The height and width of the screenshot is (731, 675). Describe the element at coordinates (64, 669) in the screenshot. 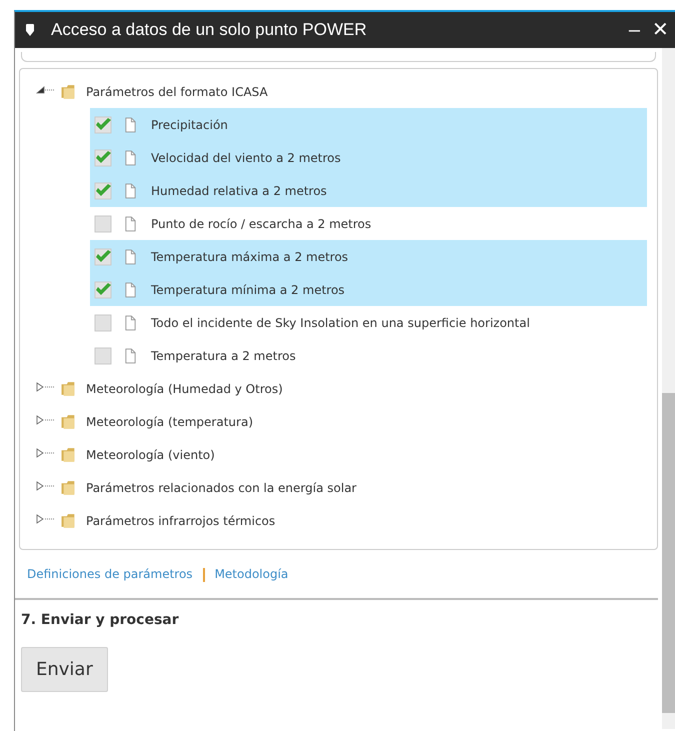

I see `submit-button: Enviar` at that location.